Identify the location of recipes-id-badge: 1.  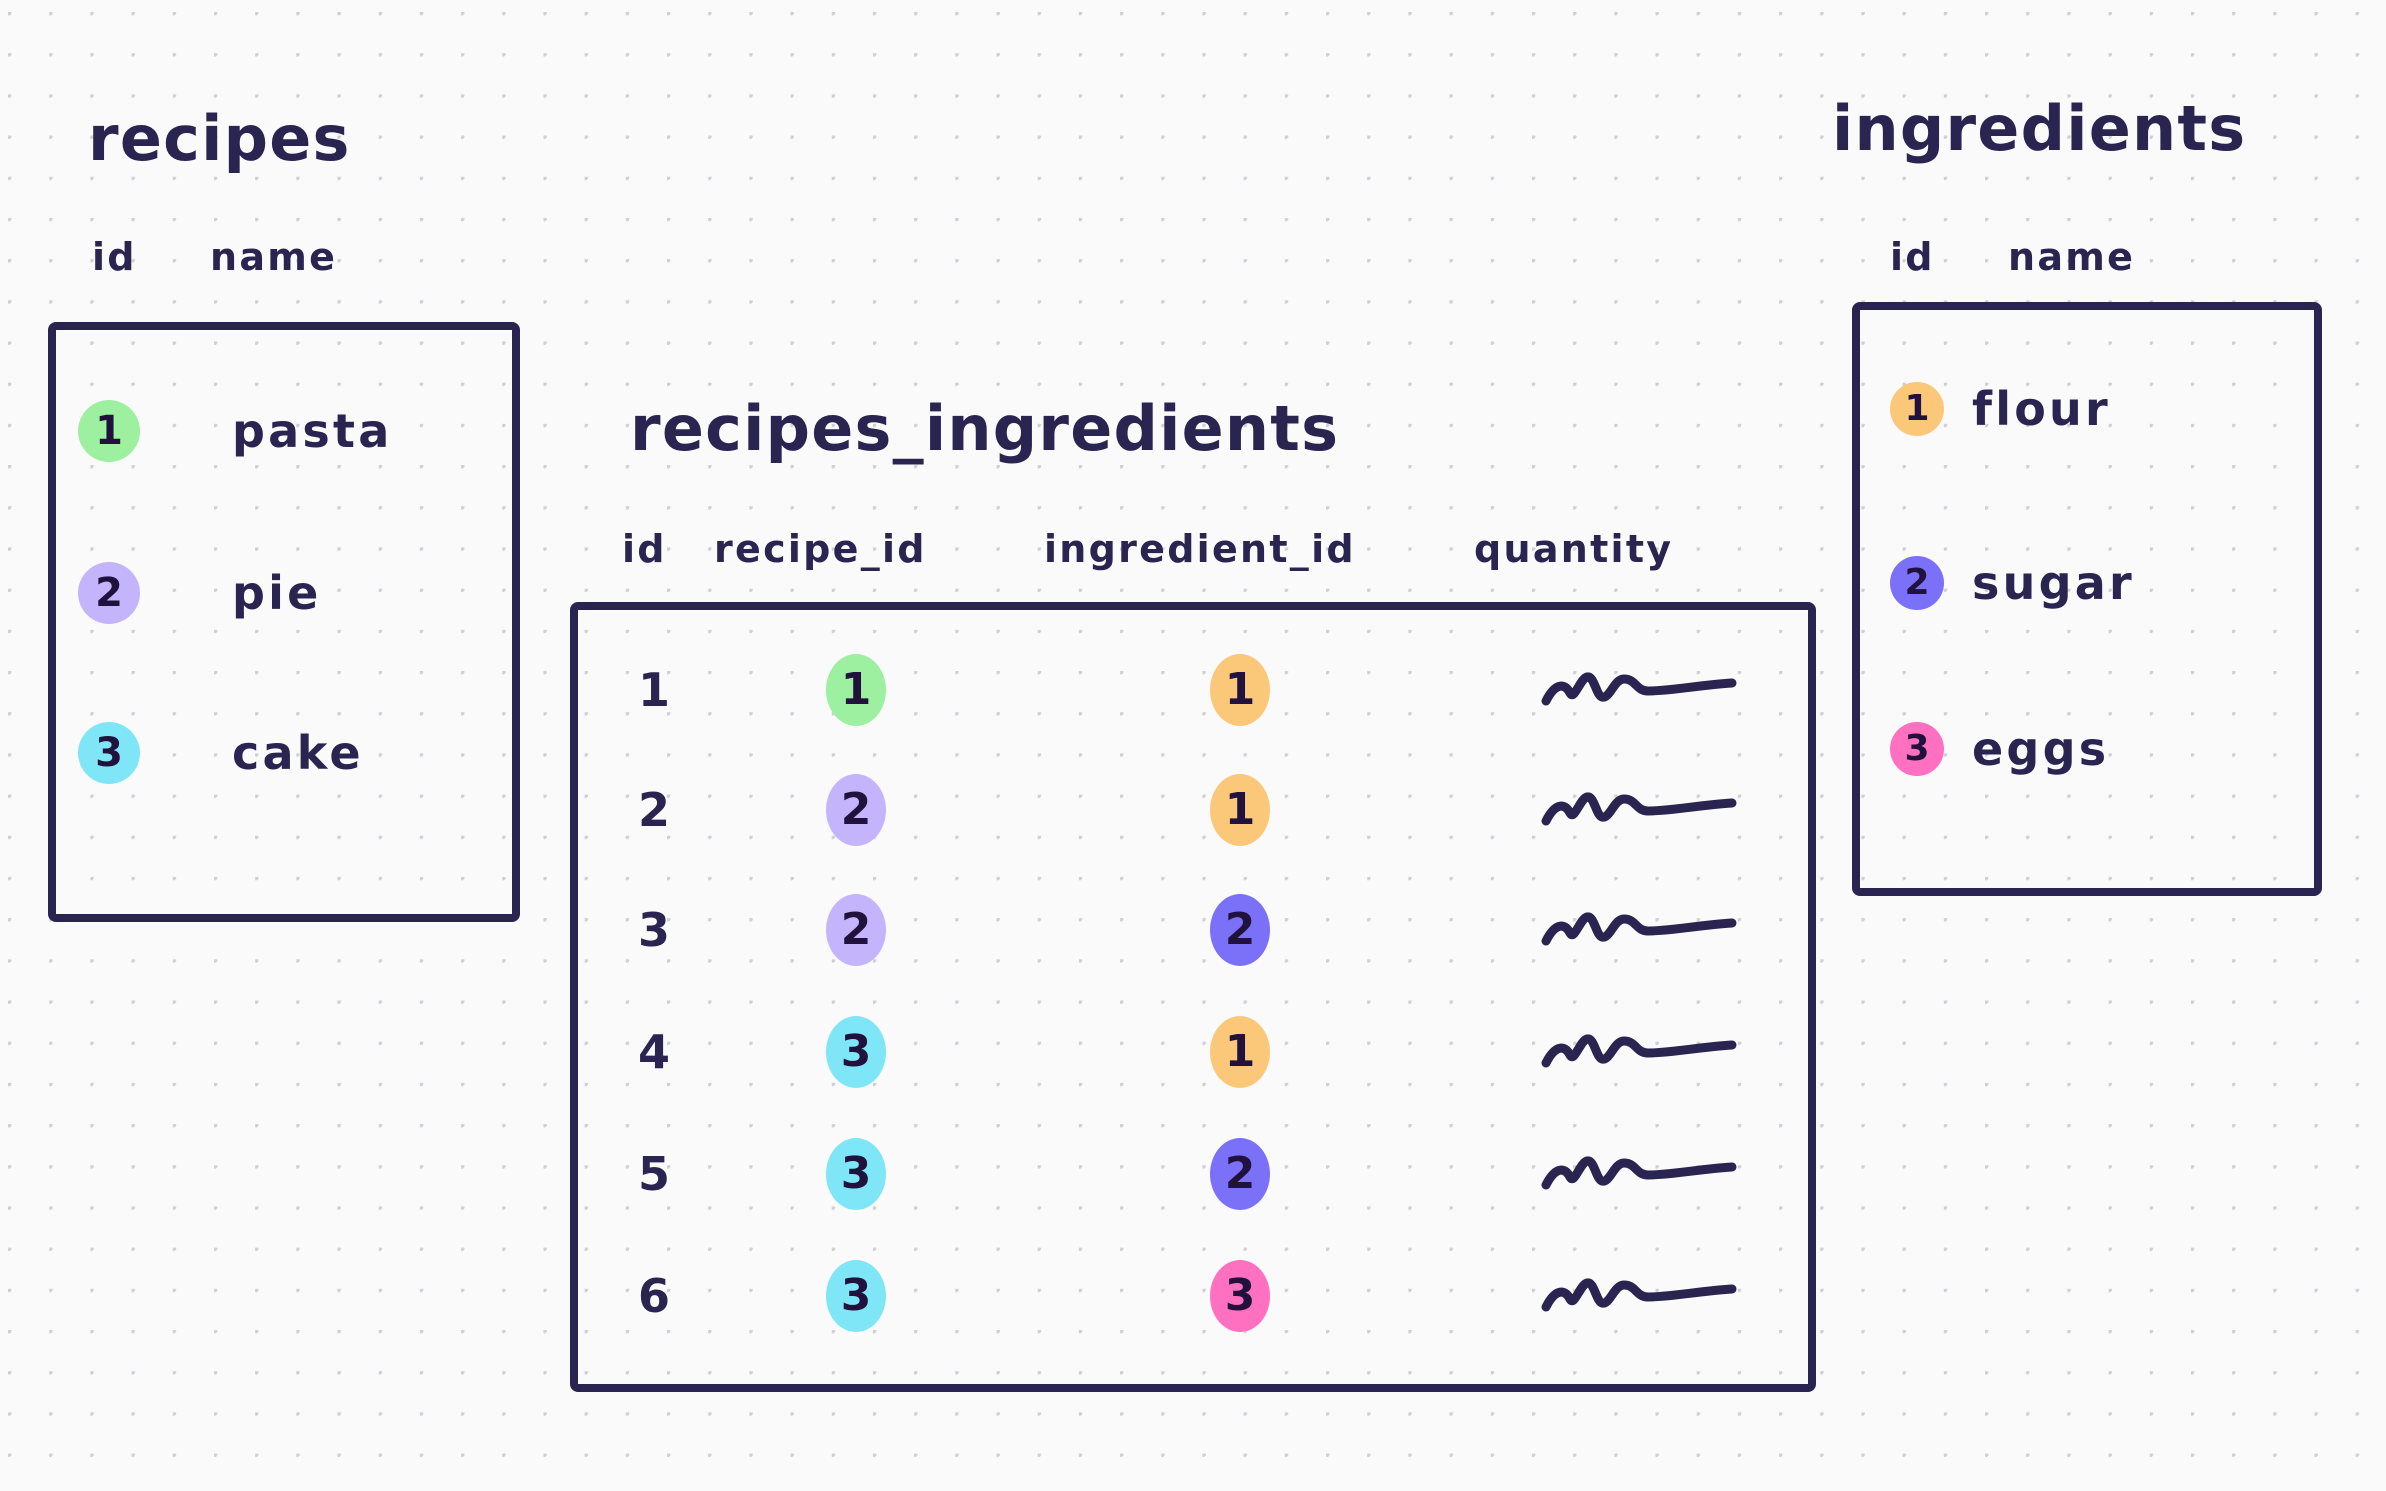
(109, 431).